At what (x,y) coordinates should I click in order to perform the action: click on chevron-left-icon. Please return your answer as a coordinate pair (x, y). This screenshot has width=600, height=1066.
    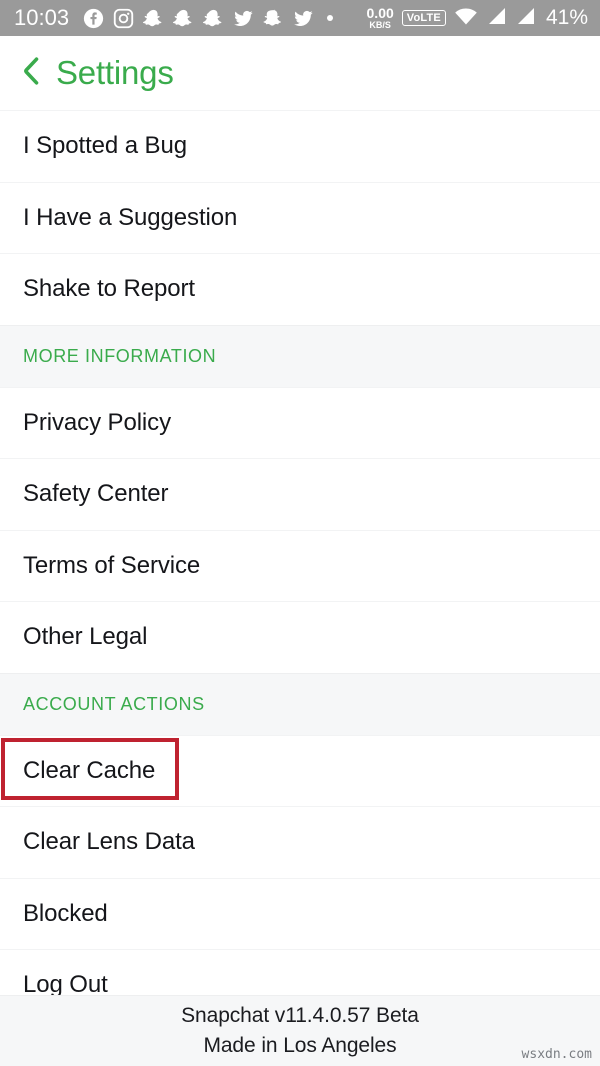
    Looking at the image, I should click on (31, 73).